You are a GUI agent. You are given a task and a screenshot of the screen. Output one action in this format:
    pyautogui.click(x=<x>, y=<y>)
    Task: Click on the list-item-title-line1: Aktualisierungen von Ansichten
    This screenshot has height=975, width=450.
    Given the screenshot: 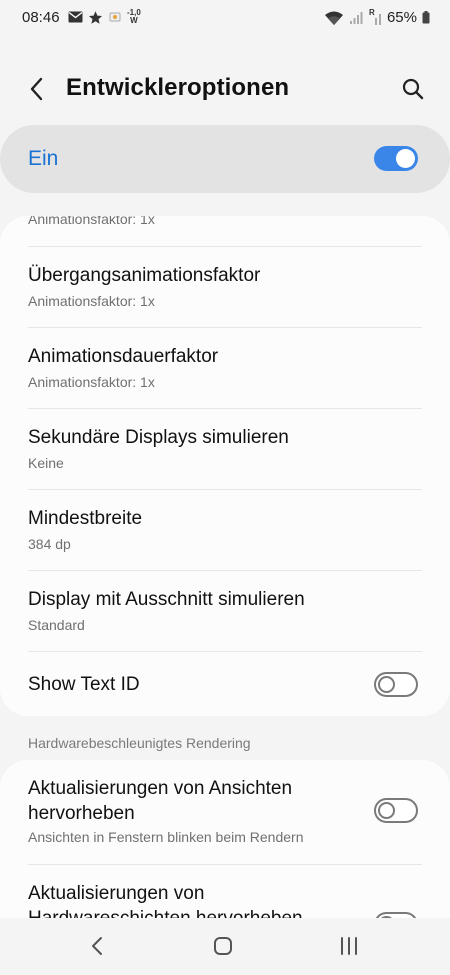 What is the action you would take?
    pyautogui.click(x=160, y=788)
    